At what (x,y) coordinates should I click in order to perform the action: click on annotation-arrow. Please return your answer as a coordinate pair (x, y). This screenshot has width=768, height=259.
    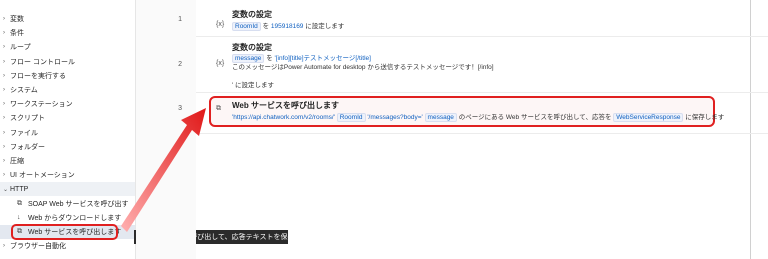
    Looking at the image, I should click on (163, 170).